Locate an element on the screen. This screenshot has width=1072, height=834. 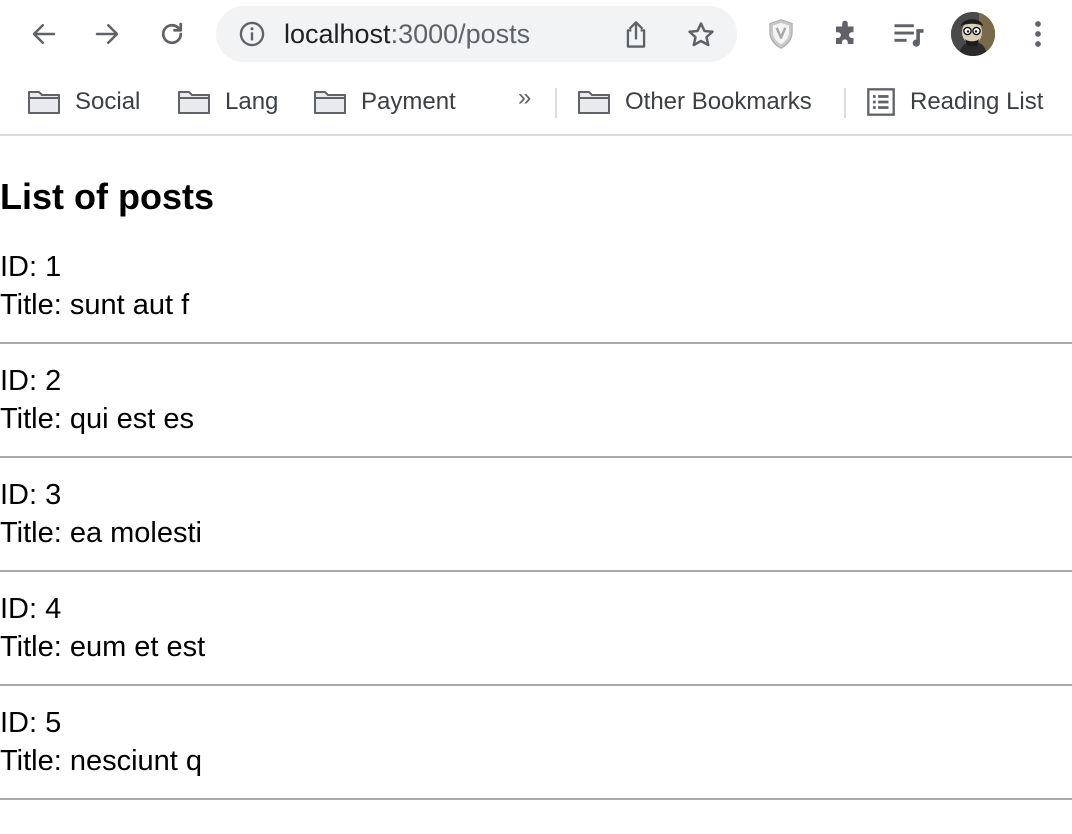
bookmark-label: Social is located at coordinates (108, 101).